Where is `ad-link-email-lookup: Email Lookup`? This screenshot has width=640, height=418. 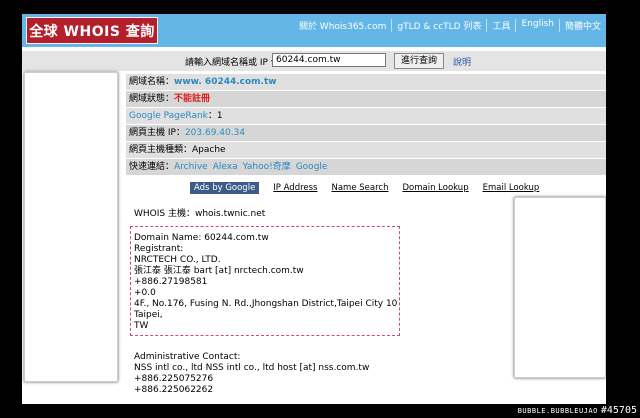
ad-link-email-lookup: Email Lookup is located at coordinates (511, 188).